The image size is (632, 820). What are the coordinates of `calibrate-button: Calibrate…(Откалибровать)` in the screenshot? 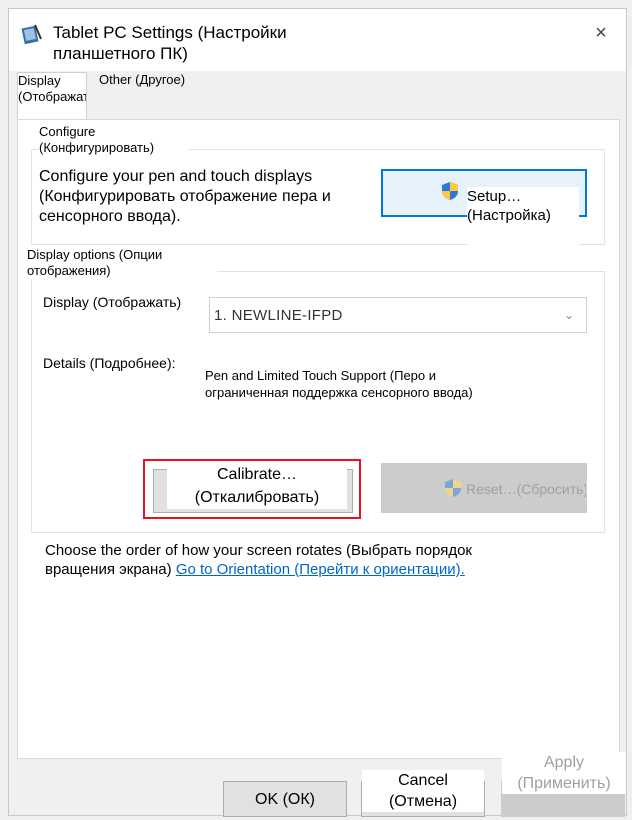 It's located at (252, 489).